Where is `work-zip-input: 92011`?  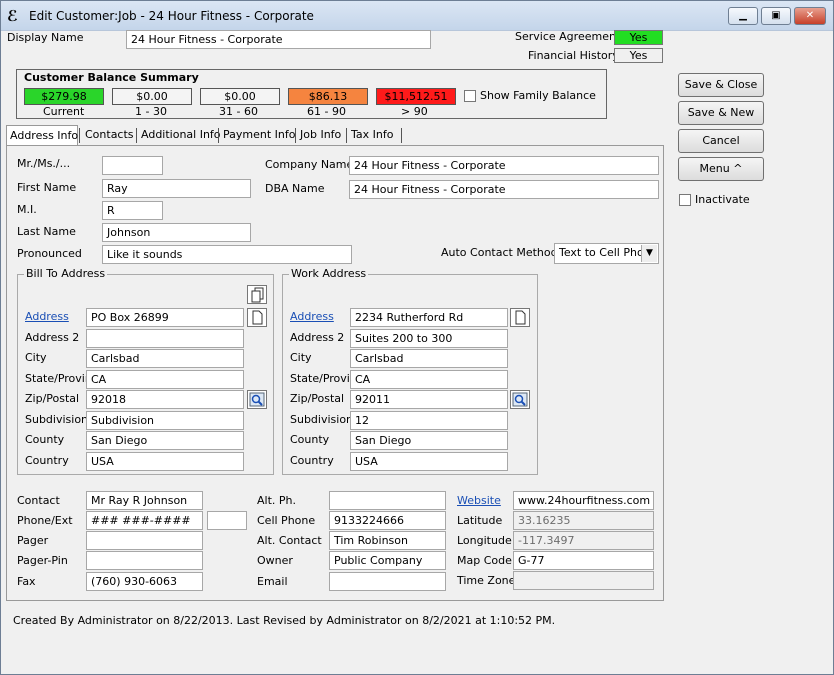 work-zip-input: 92011 is located at coordinates (429, 399).